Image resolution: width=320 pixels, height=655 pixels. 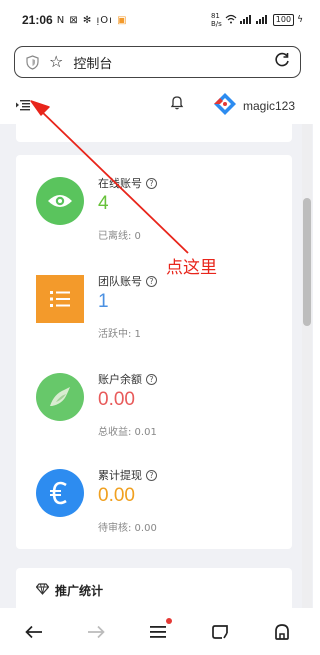 What do you see at coordinates (122, 20) in the screenshot?
I see `orange-app-icon: ▣` at bounding box center [122, 20].